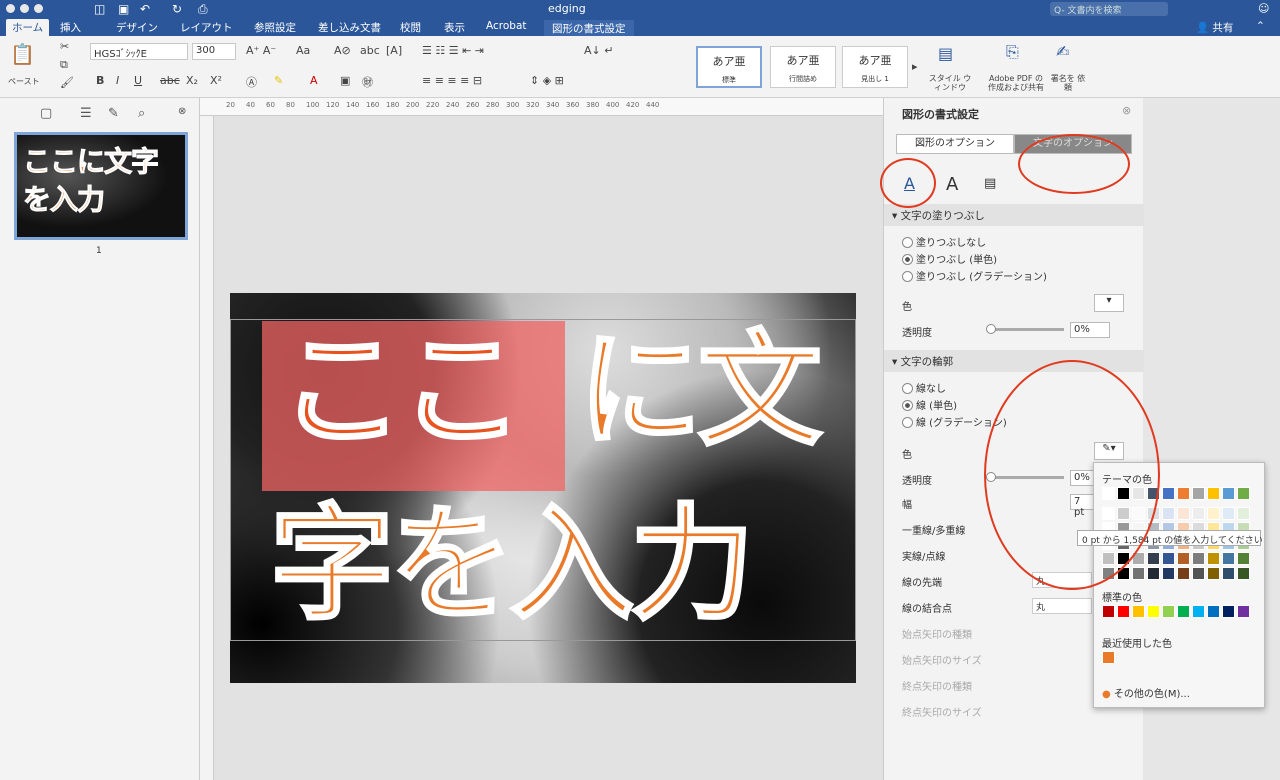  Describe the element at coordinates (950, 83) in the screenshot. I see `style-window-label: スタイル ウィンドウ` at that location.